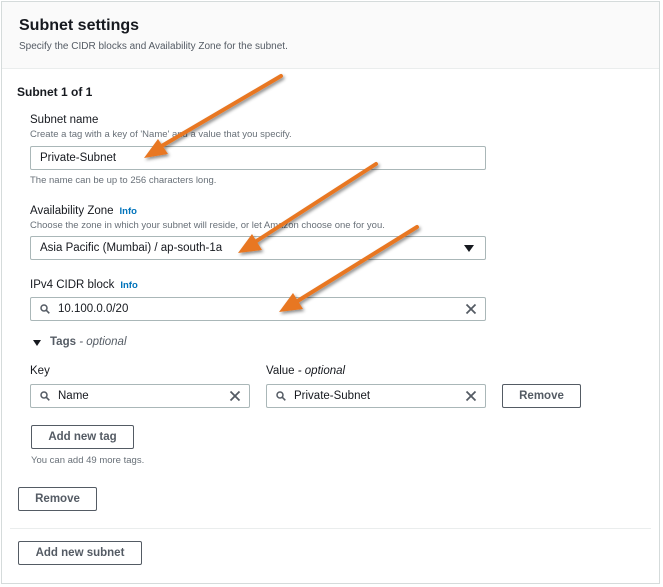 This screenshot has height=587, width=663. What do you see at coordinates (258, 248) in the screenshot?
I see `az-select: Asia Pacific (Mumbai) / ap-south-1a` at bounding box center [258, 248].